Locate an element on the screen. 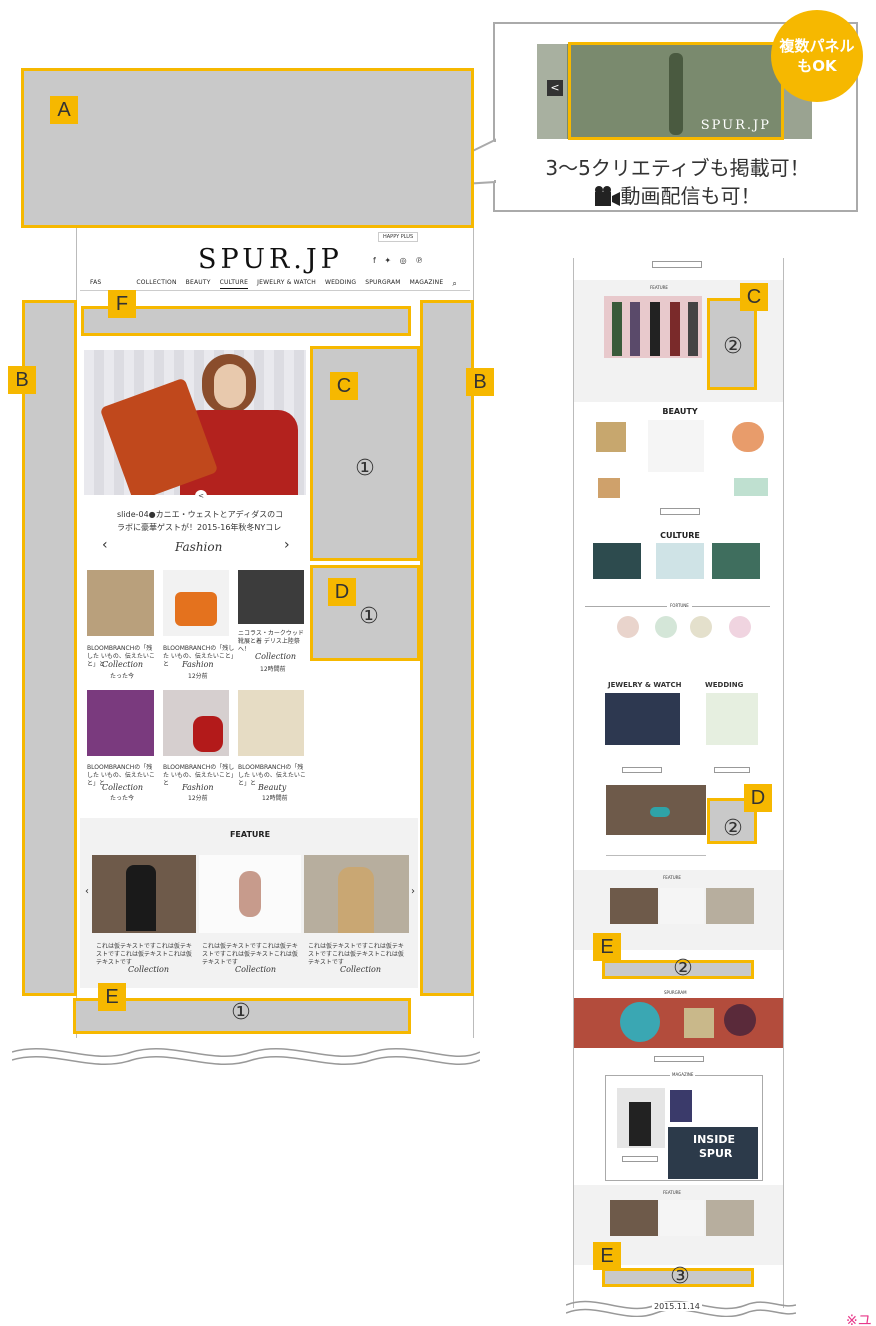 The image size is (876, 1326). grid-category-2: Fashion is located at coordinates (198, 664).